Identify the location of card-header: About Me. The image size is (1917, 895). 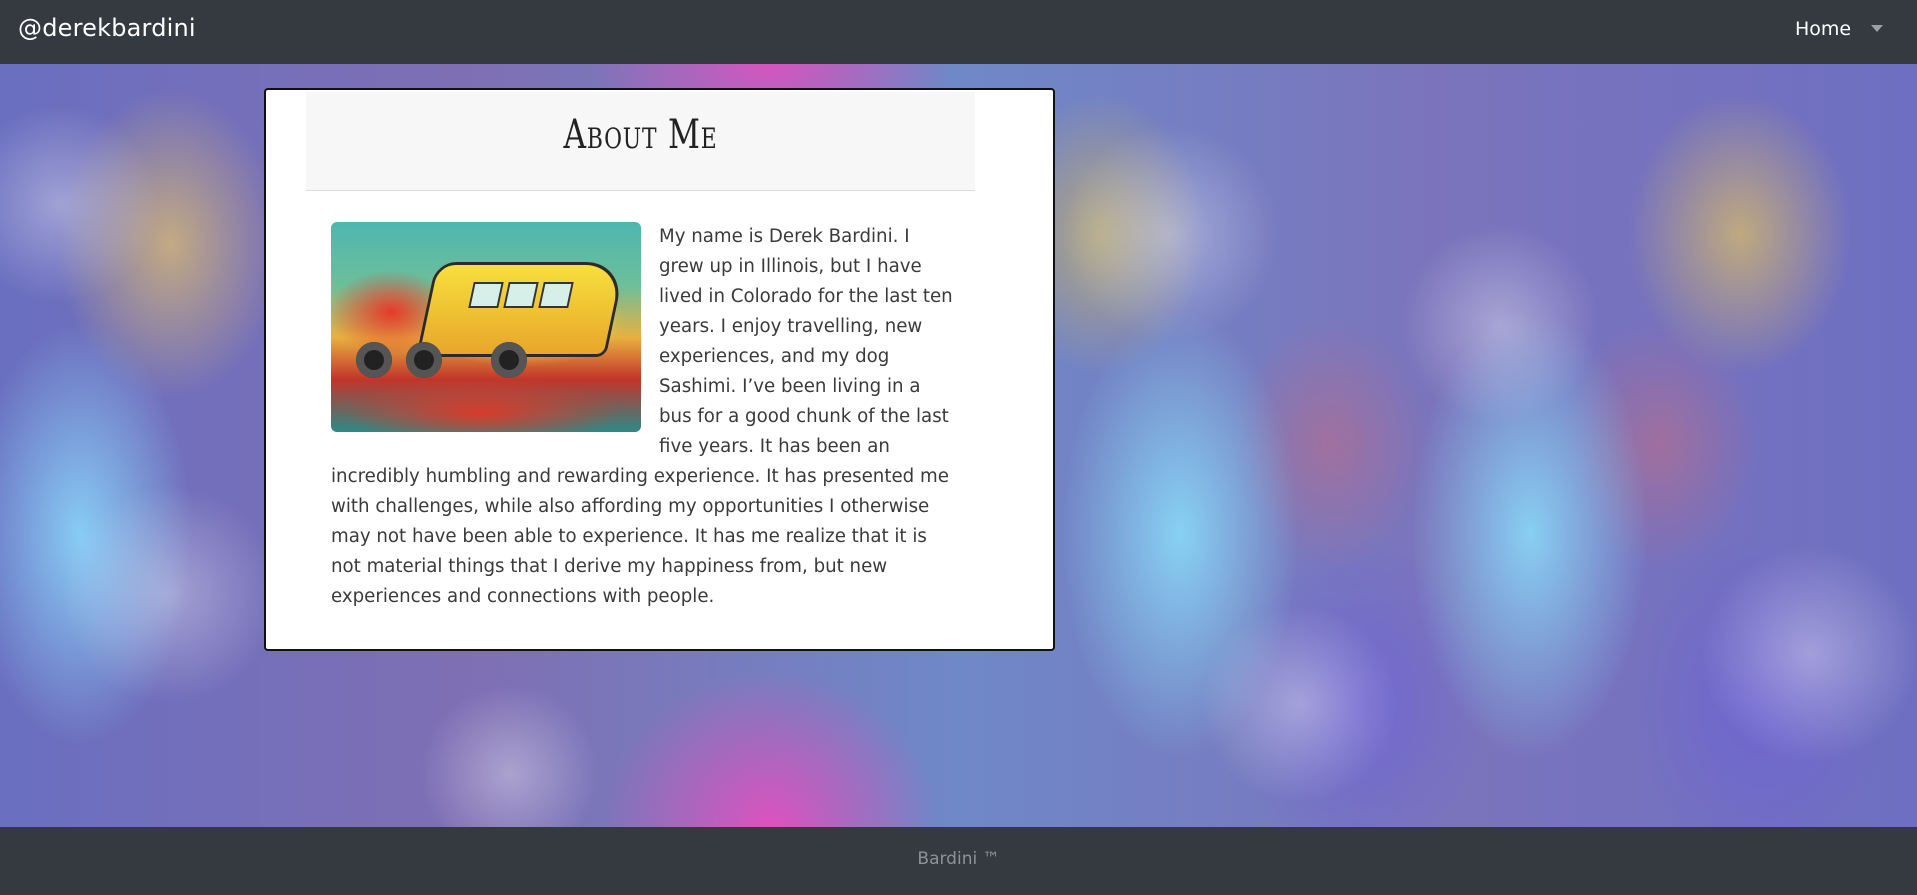
(640, 141).